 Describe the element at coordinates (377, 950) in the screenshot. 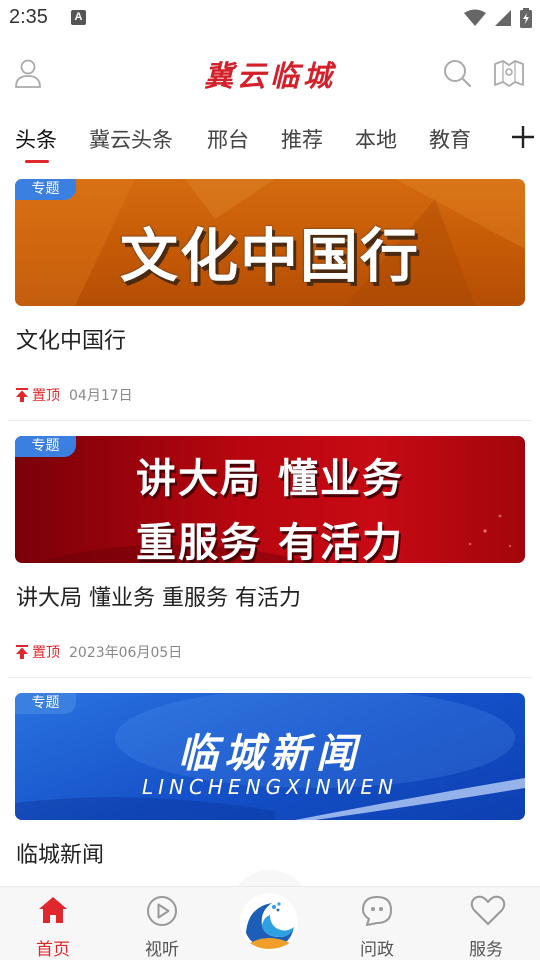

I see `nav-inquiry-label: 问政` at that location.